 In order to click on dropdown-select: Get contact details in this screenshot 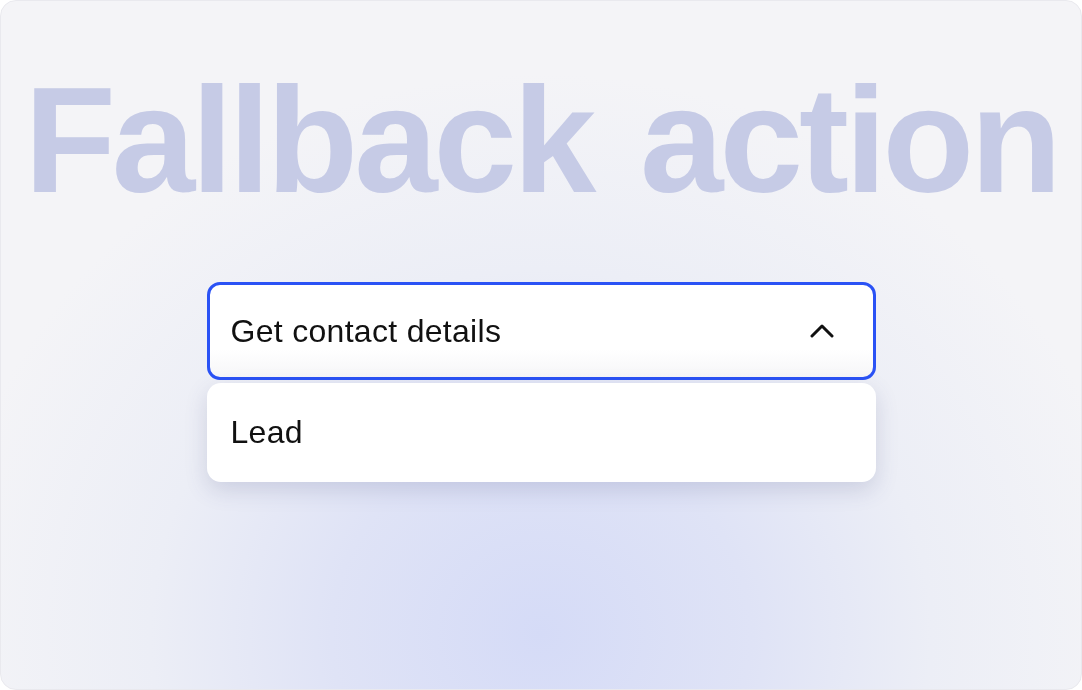, I will do `click(541, 331)`.